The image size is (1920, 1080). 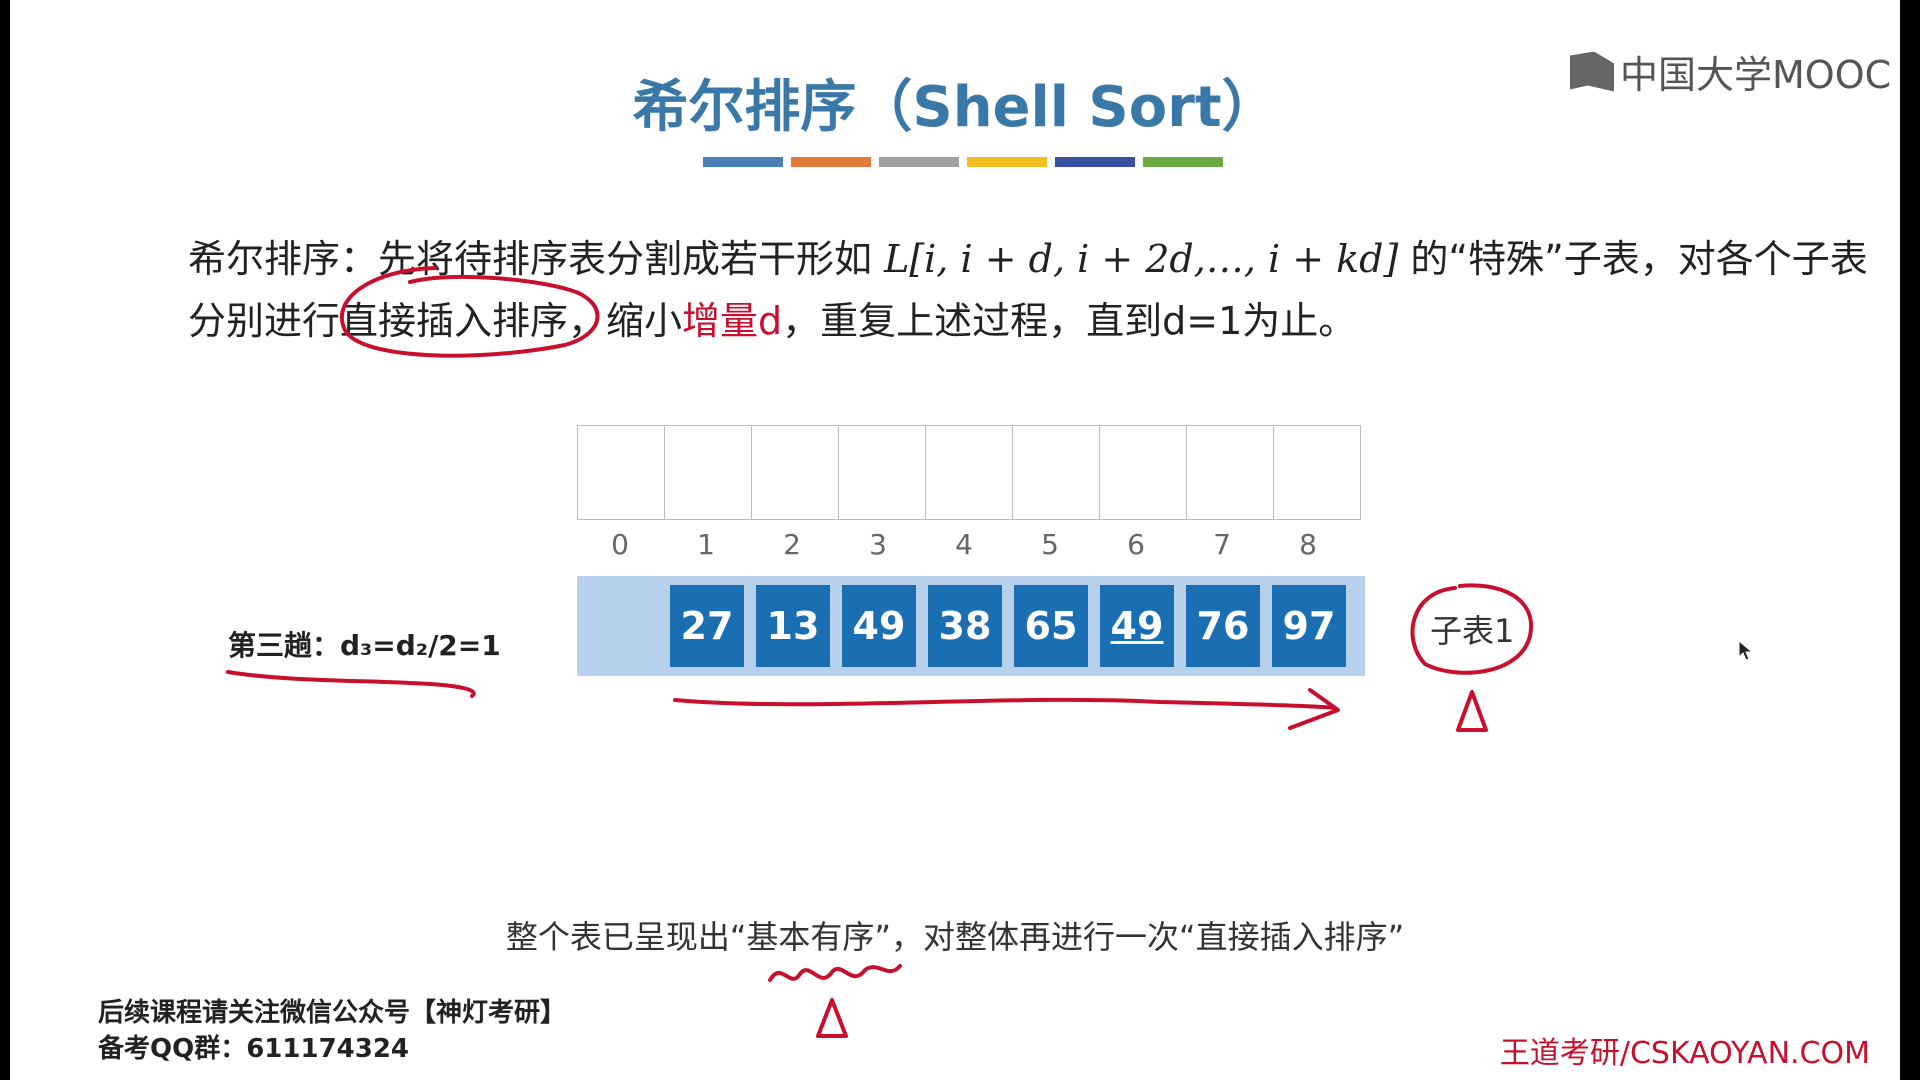 I want to click on array-index: 5, so click(x=1050, y=544).